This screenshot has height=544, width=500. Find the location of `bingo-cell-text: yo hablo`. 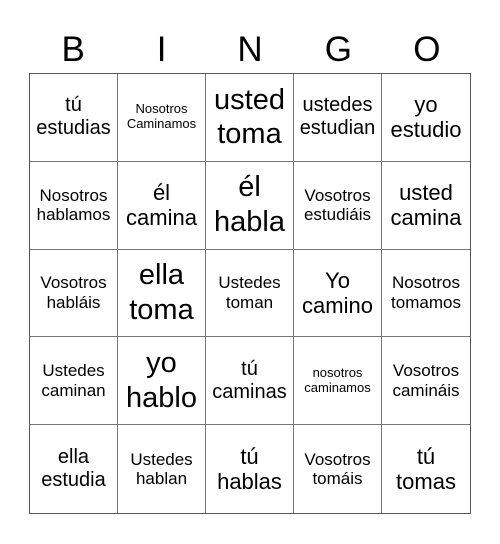

bingo-cell-text: yo hablo is located at coordinates (161, 380).